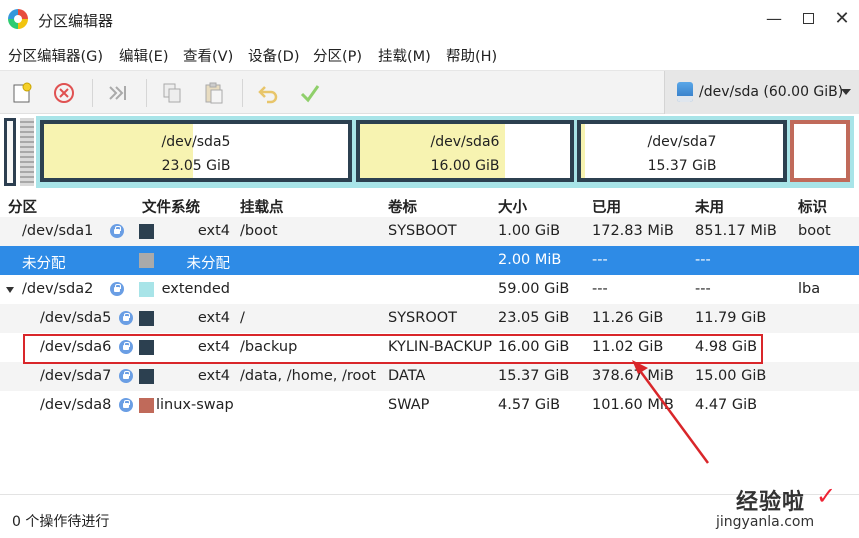  Describe the element at coordinates (808, 19) in the screenshot. I see `maximize-button` at that location.